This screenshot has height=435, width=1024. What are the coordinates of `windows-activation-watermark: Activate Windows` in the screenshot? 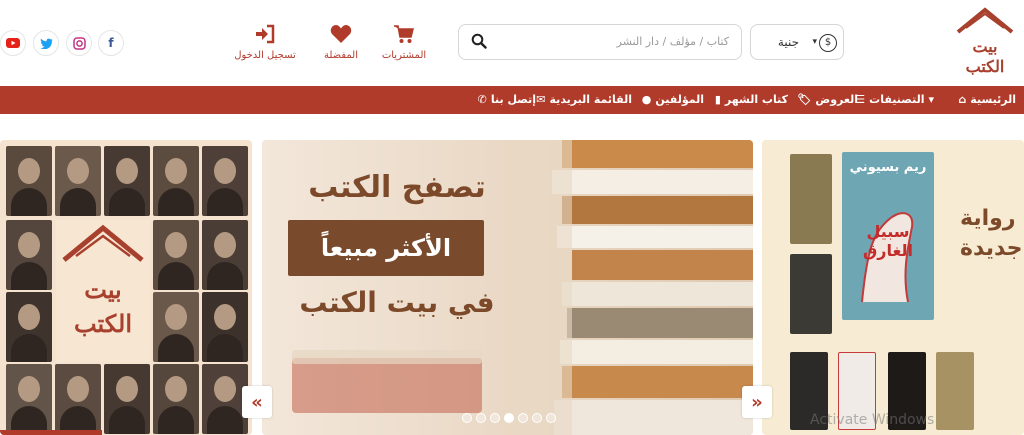 It's located at (872, 420).